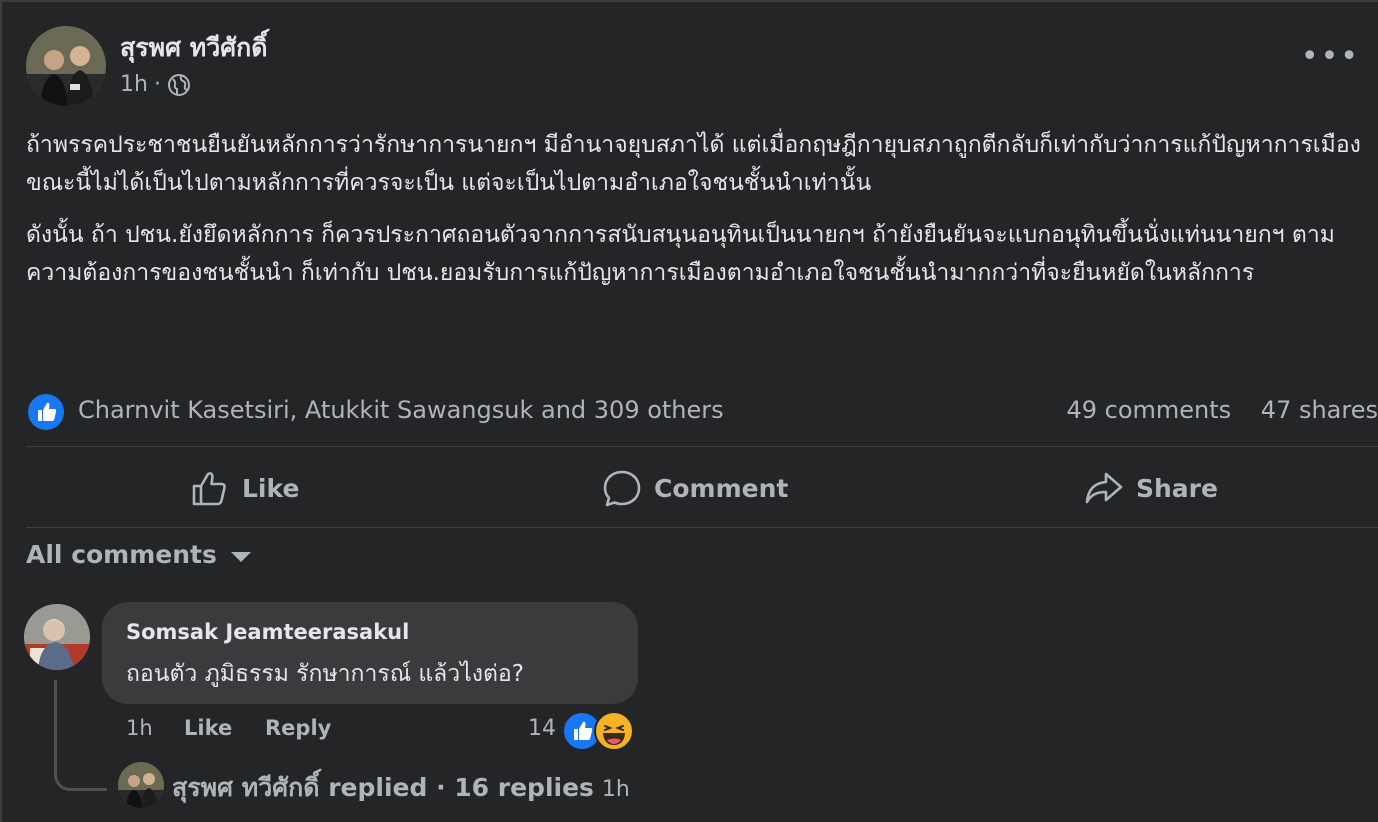  Describe the element at coordinates (702, 527) in the screenshot. I see `divider-bottom` at that location.